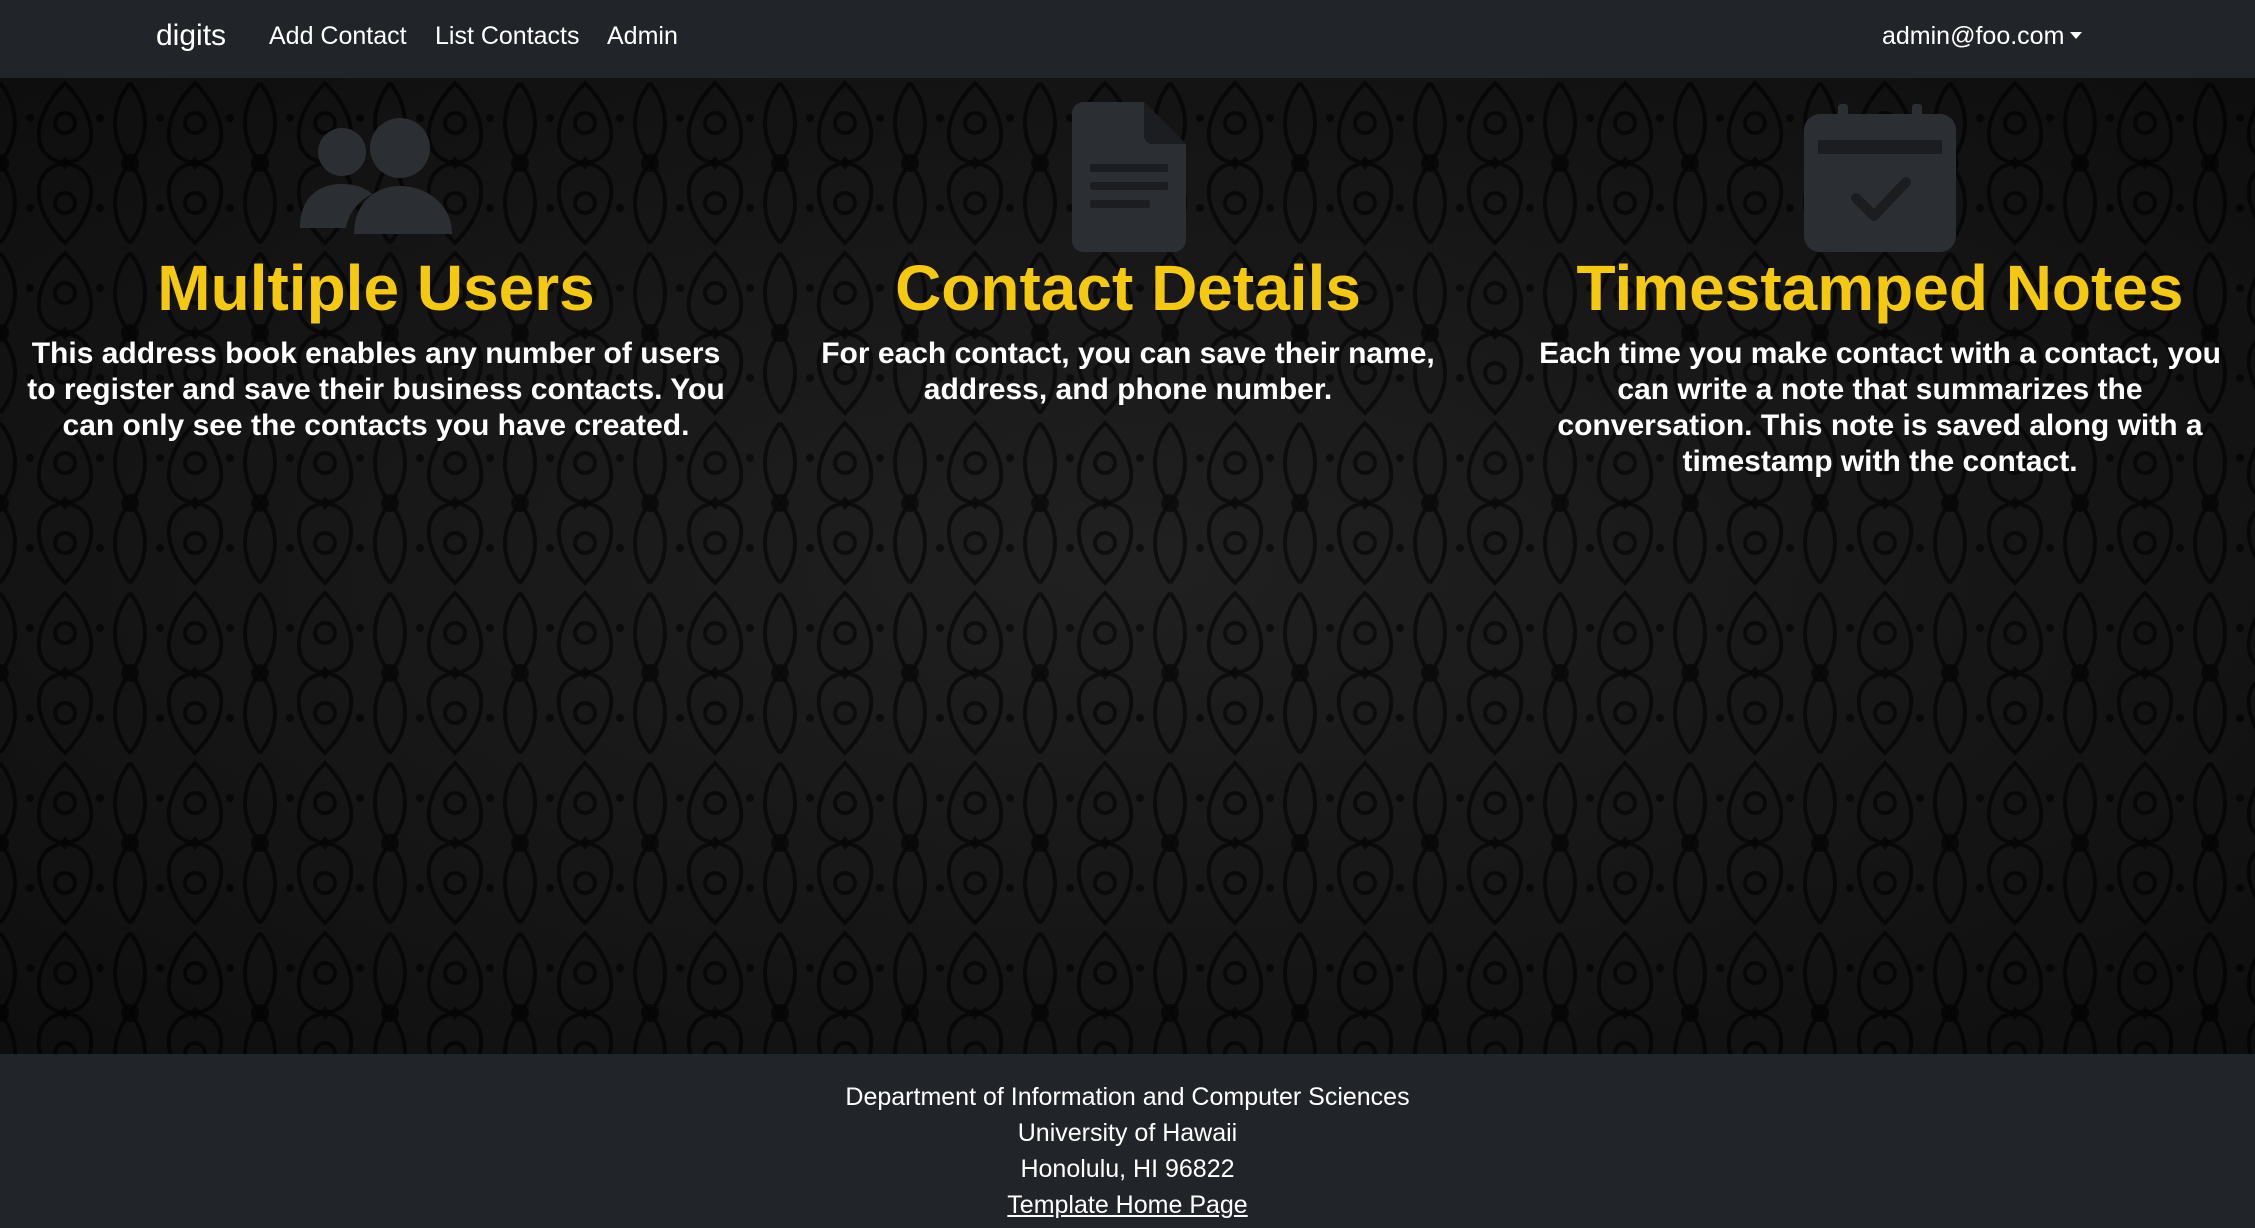 The width and height of the screenshot is (2255, 1228). What do you see at coordinates (191, 36) in the screenshot?
I see `brand-link: digits` at bounding box center [191, 36].